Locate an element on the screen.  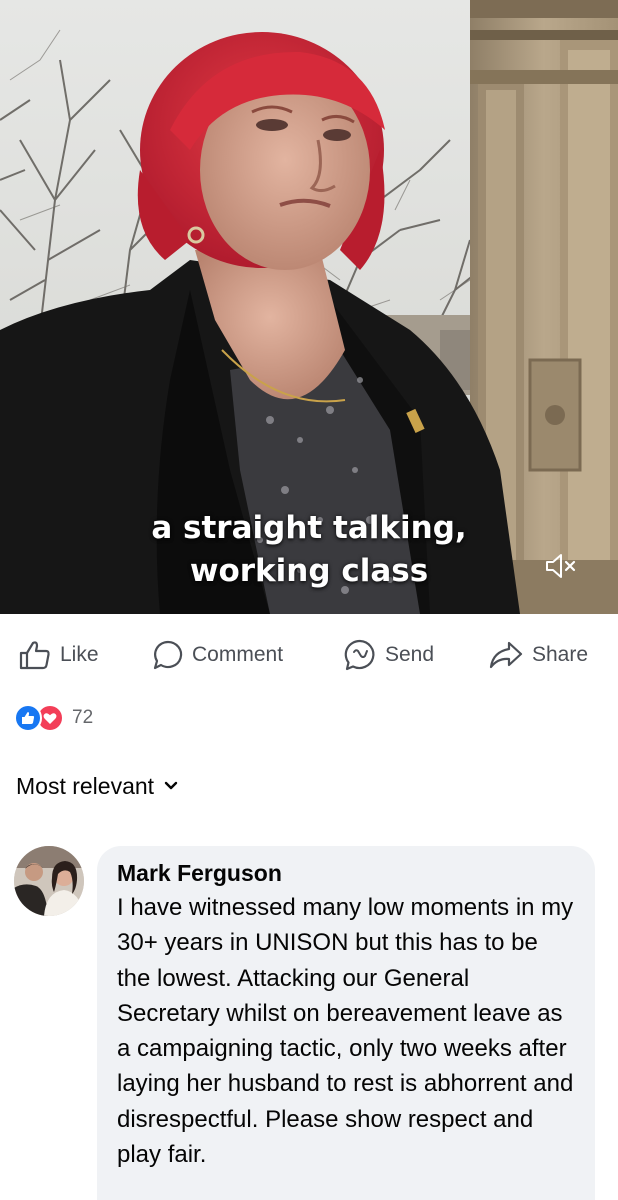
like-label: Like is located at coordinates (79, 654).